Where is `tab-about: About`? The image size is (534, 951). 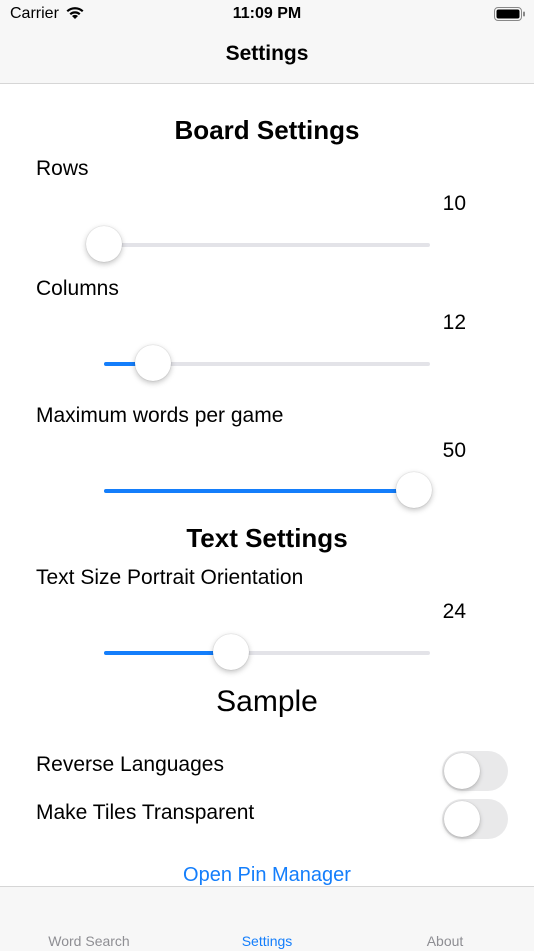
tab-about: About is located at coordinates (445, 941).